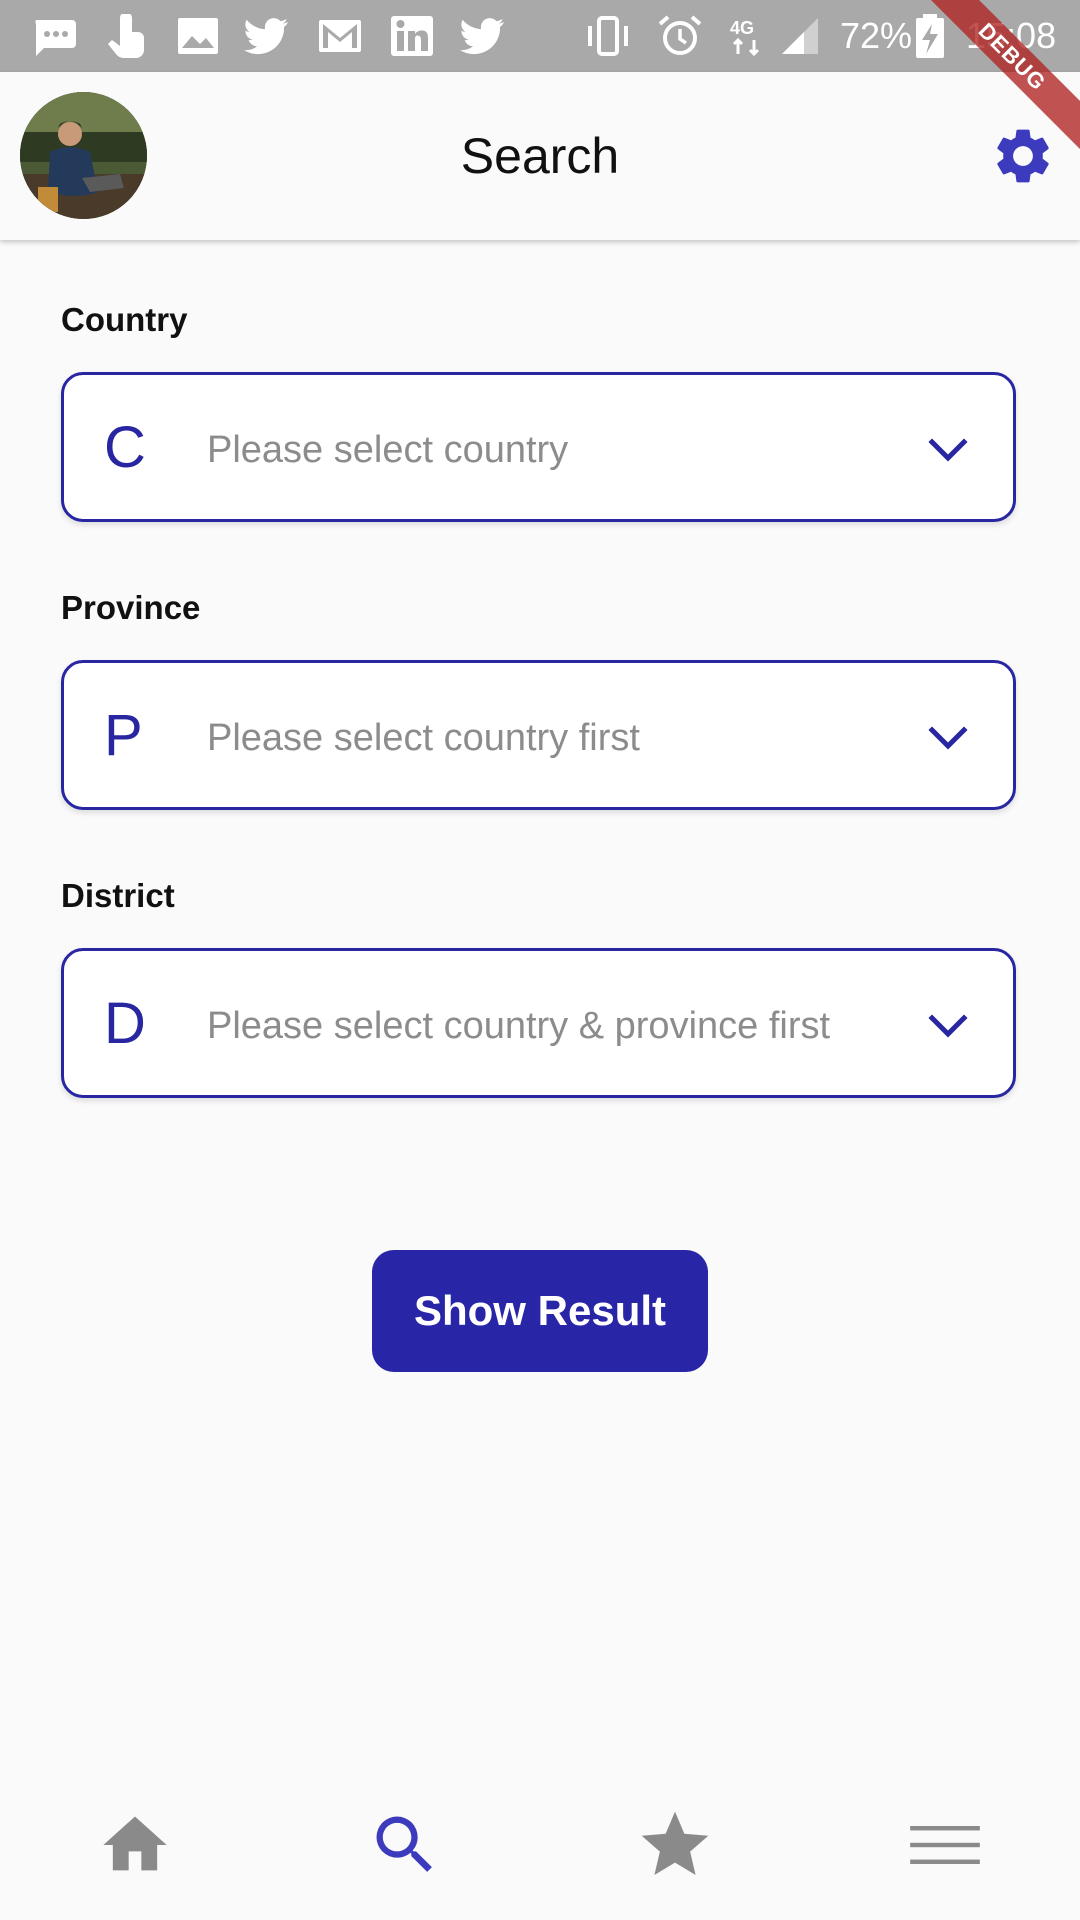 The image size is (1080, 1920). Describe the element at coordinates (540, 80) in the screenshot. I see `status-bar: 4G 72% 15:08 DEBUG` at that location.